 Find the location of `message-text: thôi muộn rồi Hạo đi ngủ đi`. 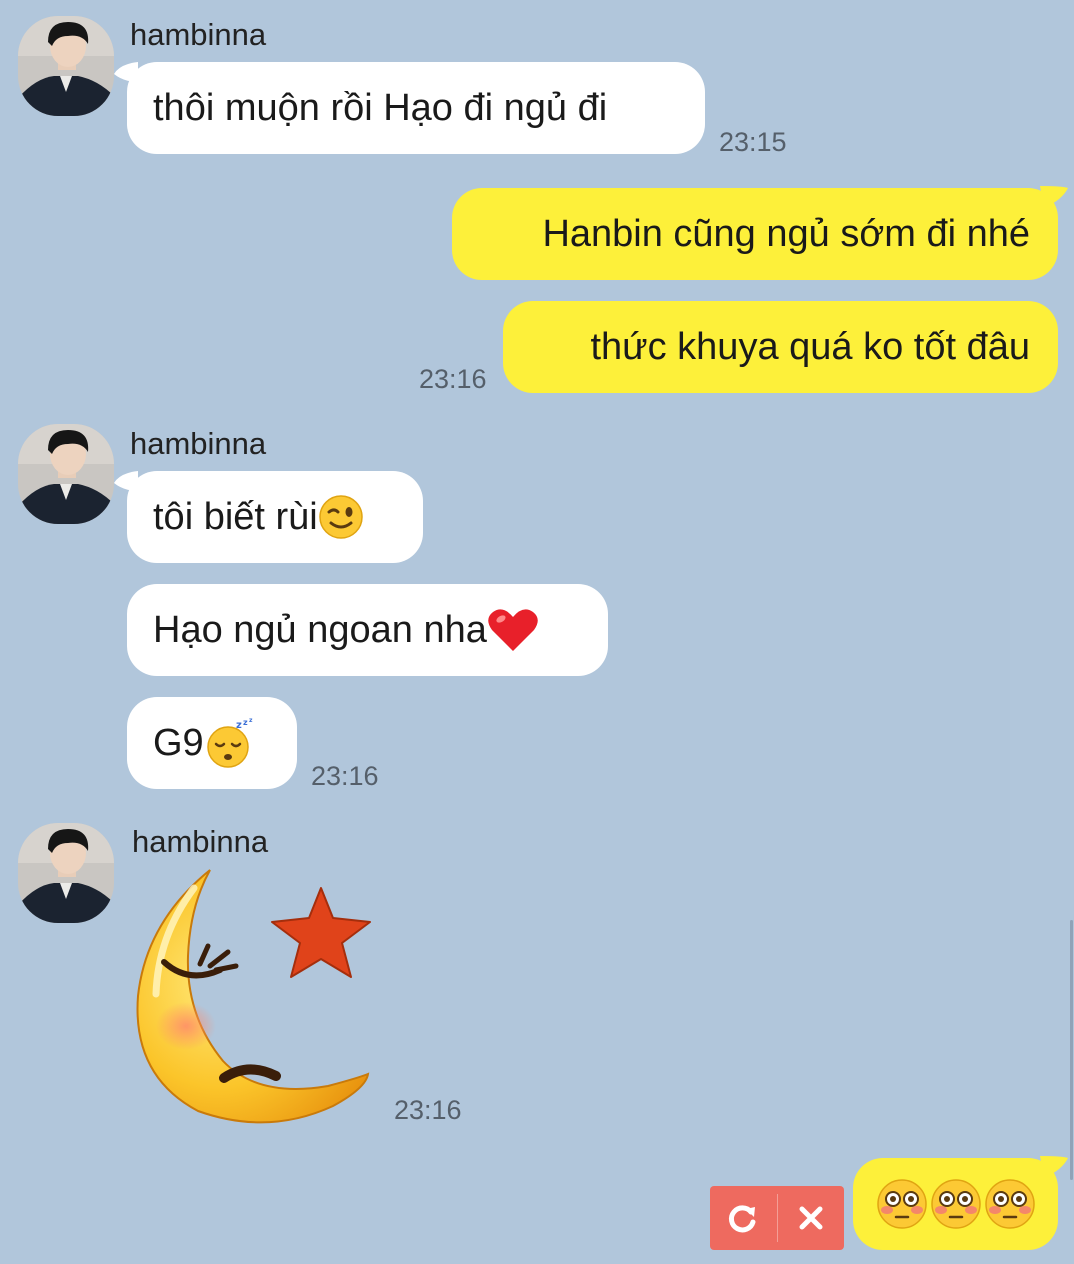

message-text: thôi muộn rồi Hạo đi ngủ đi is located at coordinates (380, 107).